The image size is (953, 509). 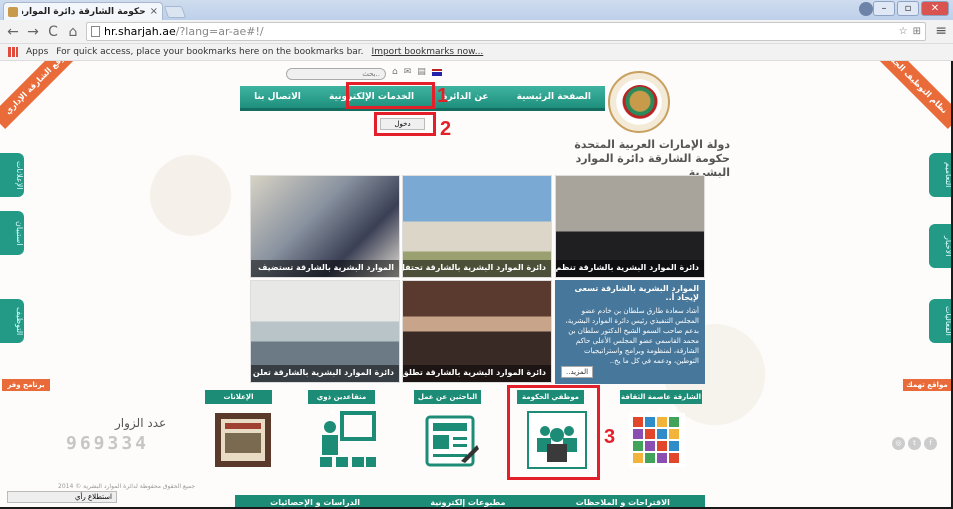 I want to click on footer-epublications-link: مطبوعات إلكترونية, so click(x=467, y=502).